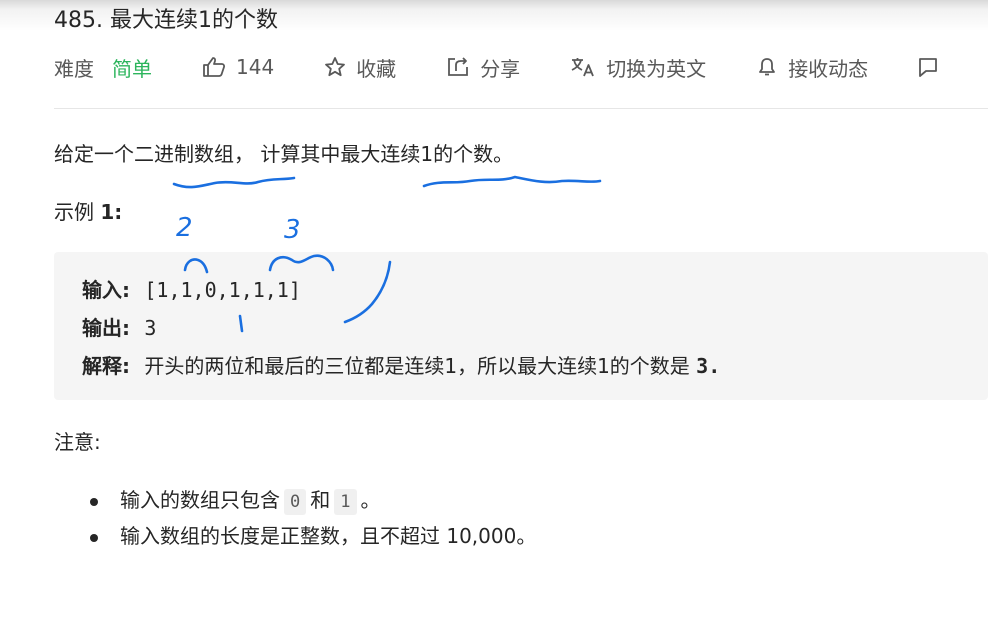  I want to click on star-icon, so click(335, 67).